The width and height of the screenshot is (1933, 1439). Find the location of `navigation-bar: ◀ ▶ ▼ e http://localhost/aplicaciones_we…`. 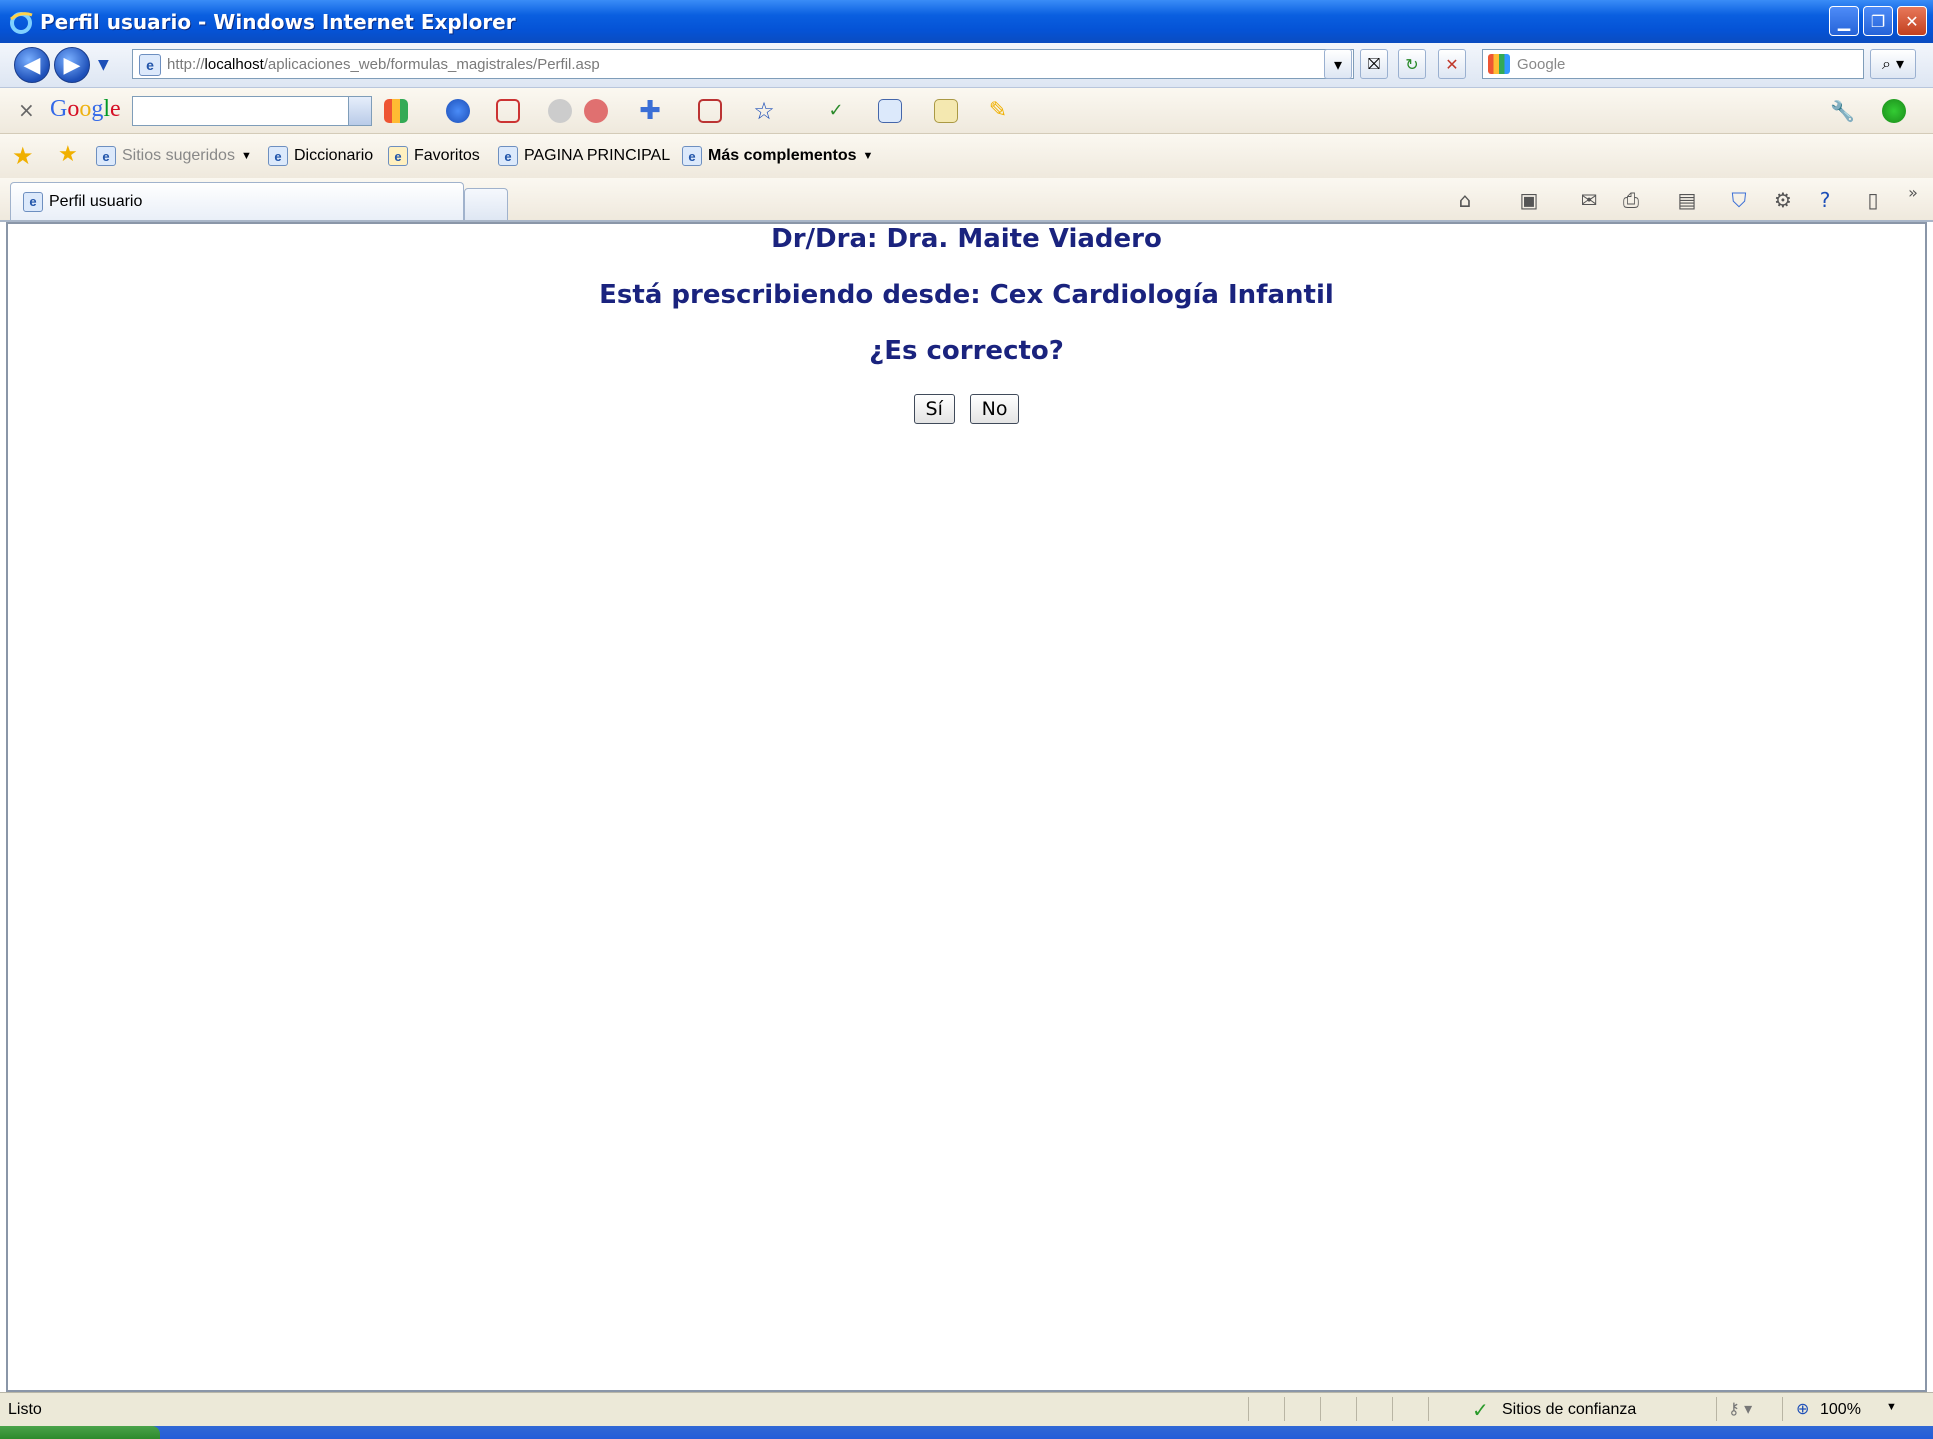

navigation-bar: ◀ ▶ ▼ e http://localhost/aplicaciones_we… is located at coordinates (966, 65).